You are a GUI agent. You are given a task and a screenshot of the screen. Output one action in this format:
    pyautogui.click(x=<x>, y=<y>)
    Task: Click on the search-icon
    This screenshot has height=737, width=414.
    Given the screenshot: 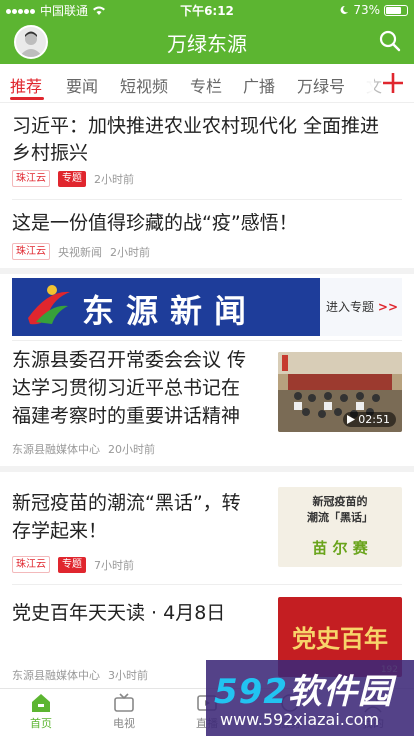 What is the action you would take?
    pyautogui.click(x=390, y=41)
    